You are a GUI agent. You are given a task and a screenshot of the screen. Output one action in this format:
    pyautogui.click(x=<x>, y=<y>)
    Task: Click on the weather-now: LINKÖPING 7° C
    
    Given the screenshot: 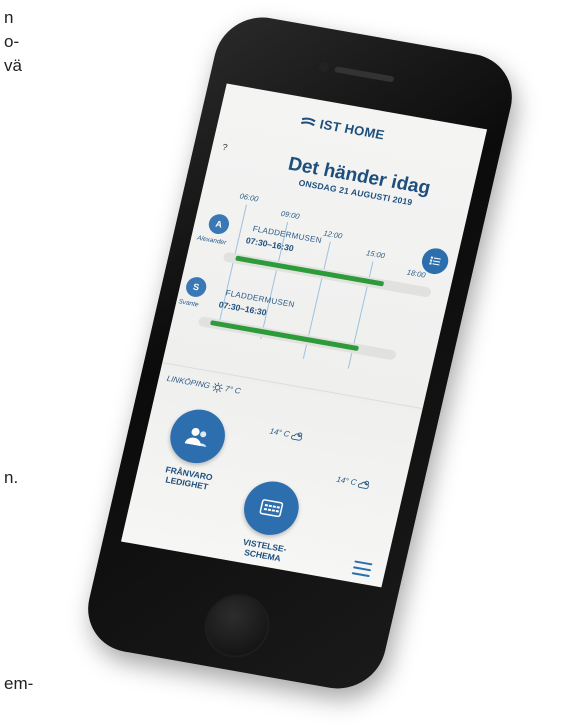 What is the action you would take?
    pyautogui.click(x=204, y=385)
    